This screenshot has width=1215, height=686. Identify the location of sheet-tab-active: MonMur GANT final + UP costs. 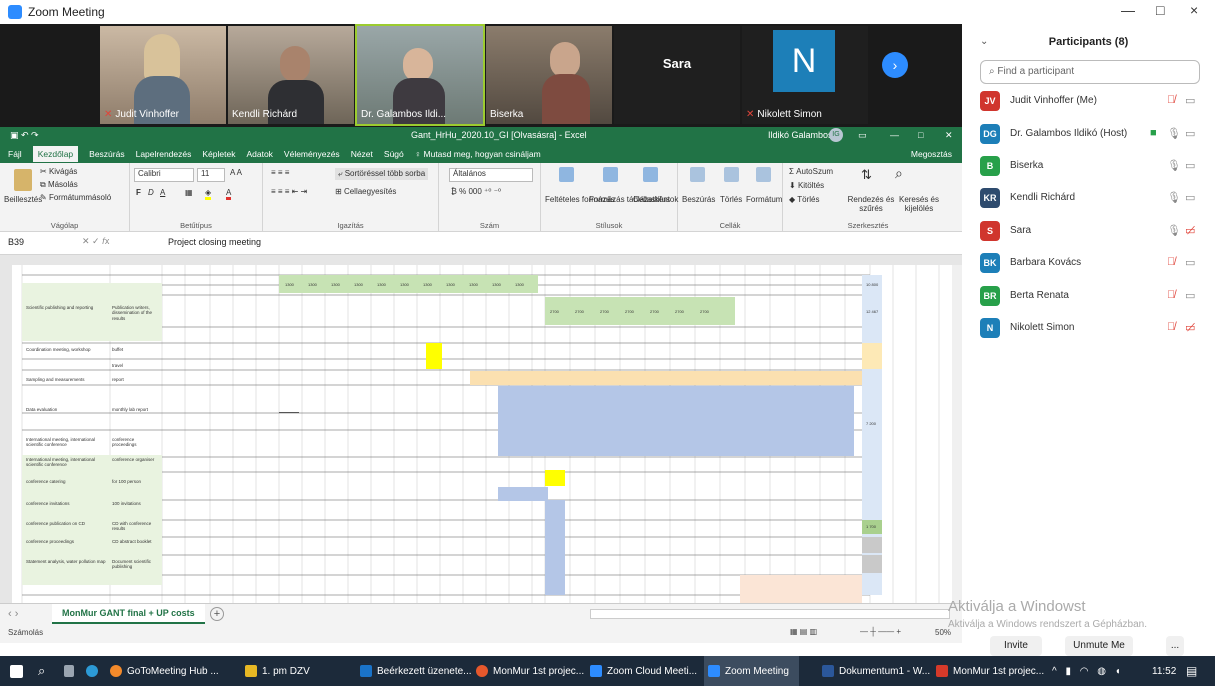
(128, 614).